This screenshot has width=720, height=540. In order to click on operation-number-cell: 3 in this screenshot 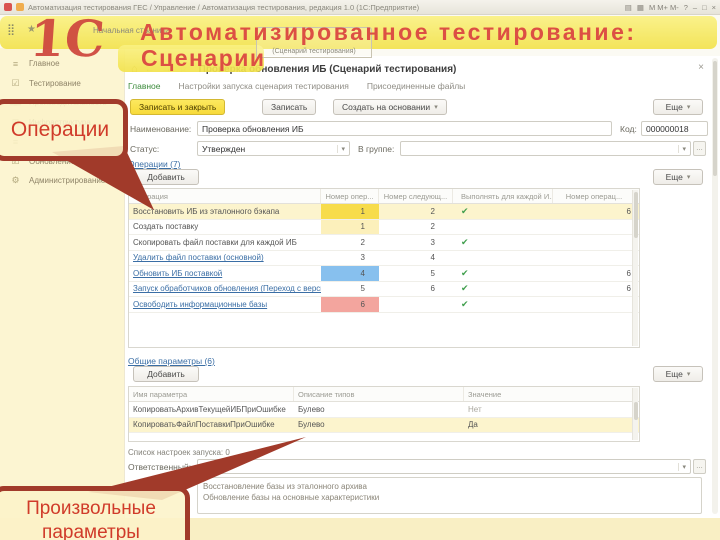, I will do `click(362, 258)`.